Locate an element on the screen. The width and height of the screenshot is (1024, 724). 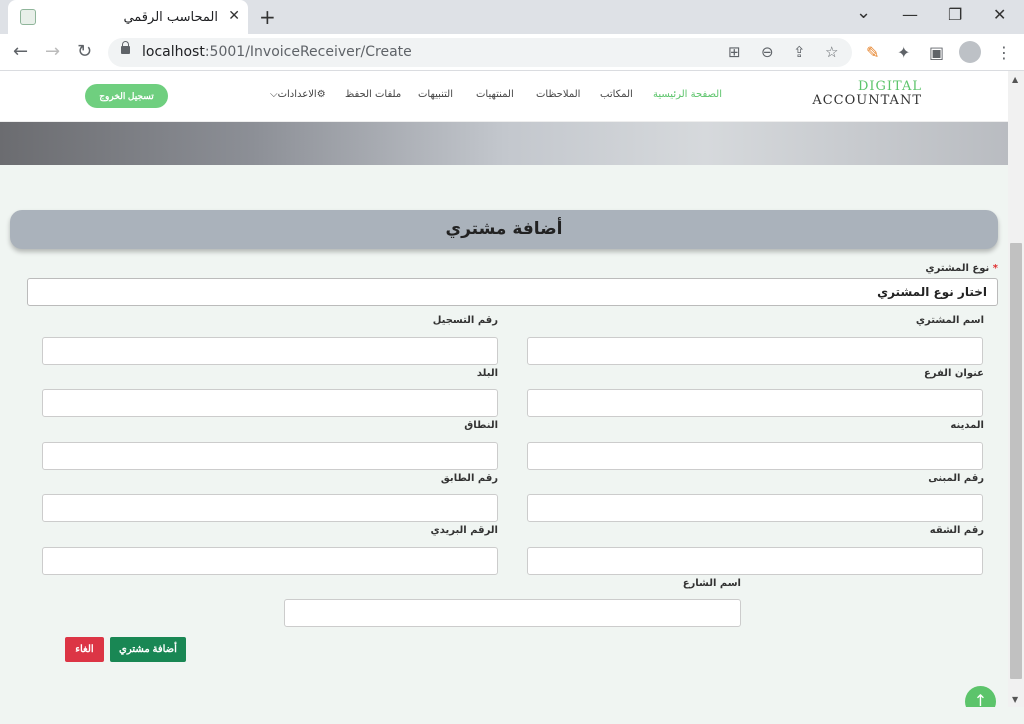
nav-expired: المنتهيات is located at coordinates (495, 94).